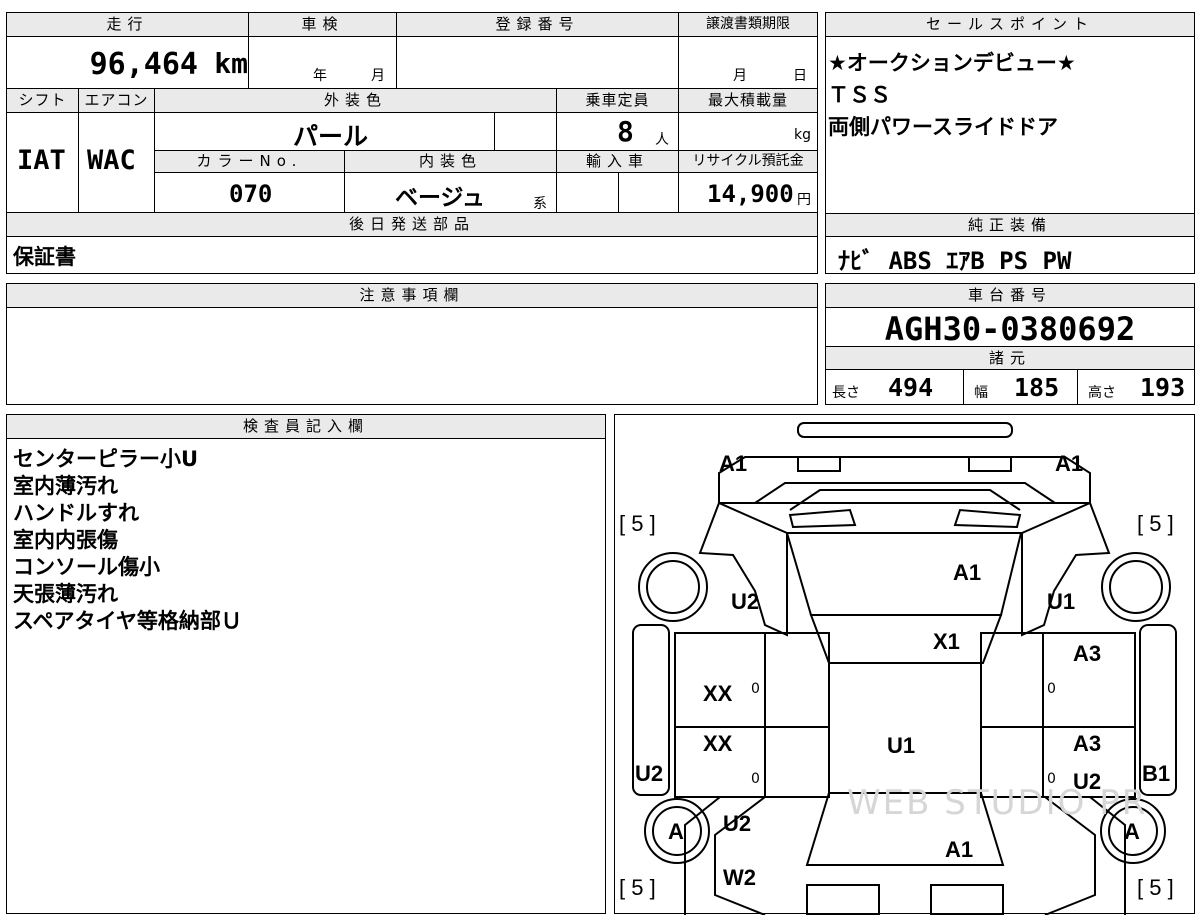 The image size is (1200, 915). What do you see at coordinates (106, 459) in the screenshot?
I see `inspector-line-1: センターピラー小U` at bounding box center [106, 459].